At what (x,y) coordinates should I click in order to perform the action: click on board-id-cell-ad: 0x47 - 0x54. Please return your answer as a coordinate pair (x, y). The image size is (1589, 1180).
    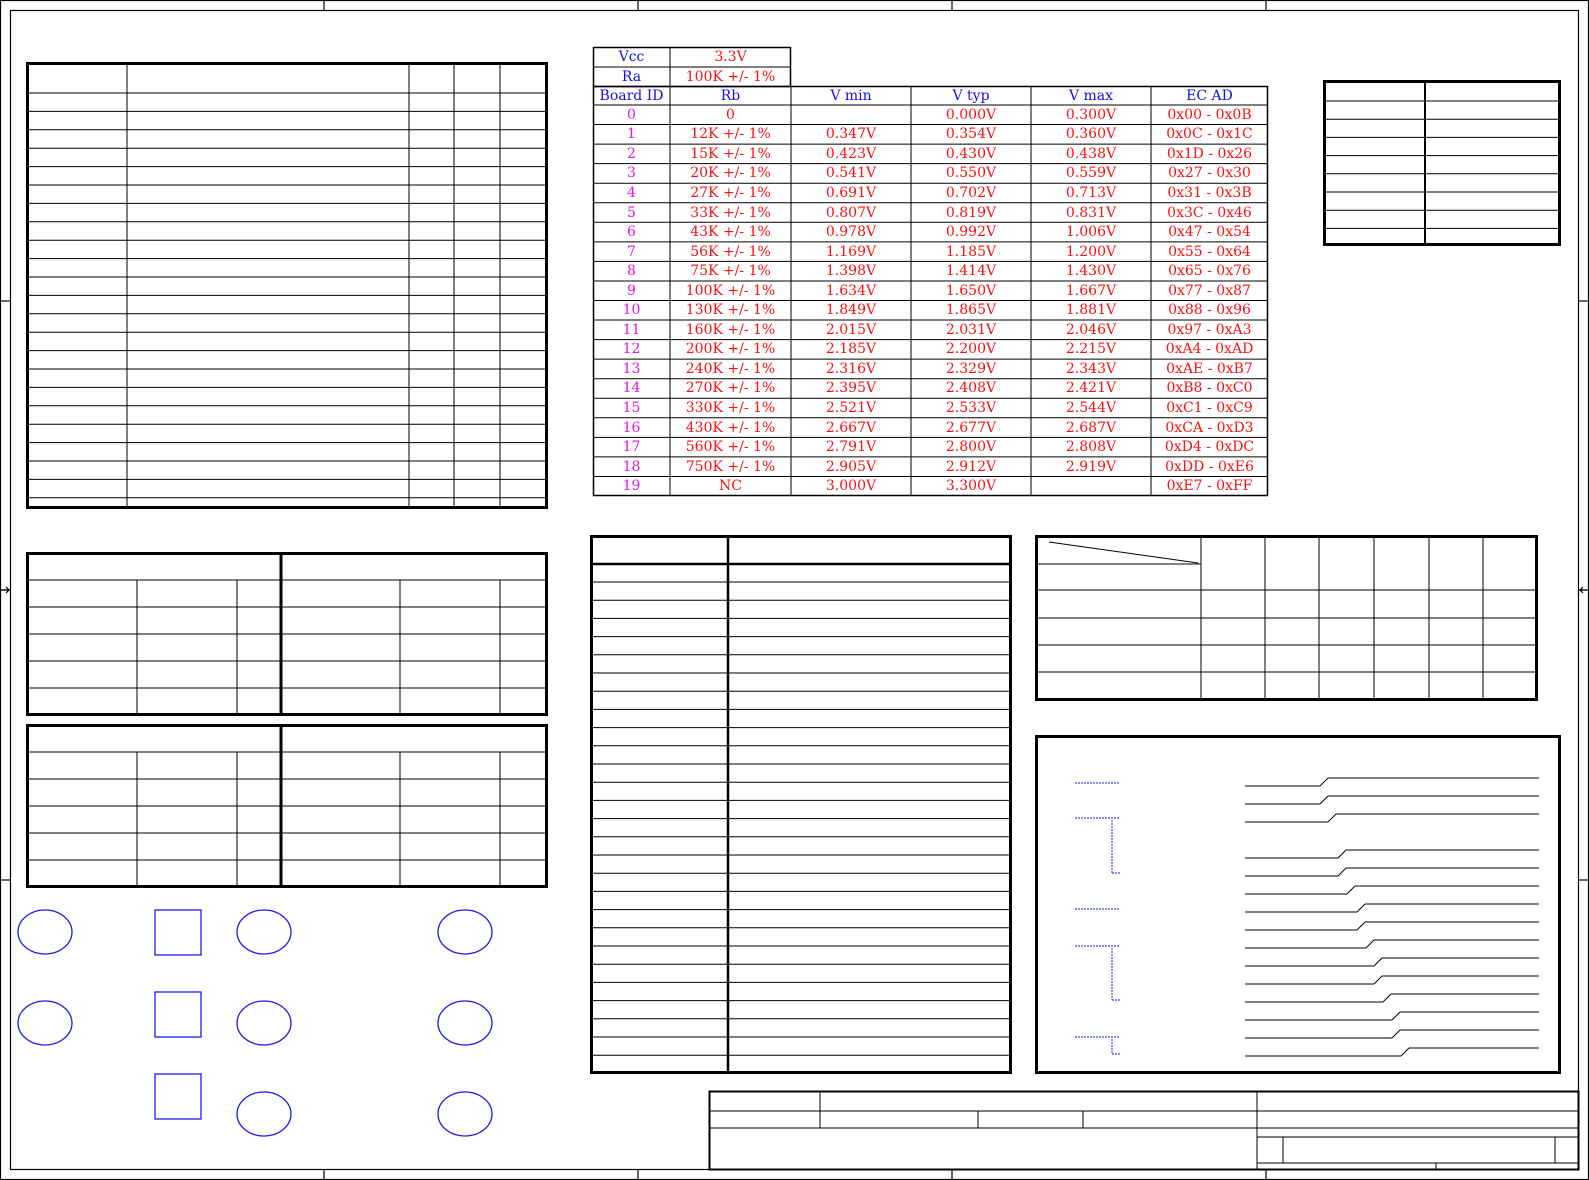
    Looking at the image, I should click on (1209, 232).